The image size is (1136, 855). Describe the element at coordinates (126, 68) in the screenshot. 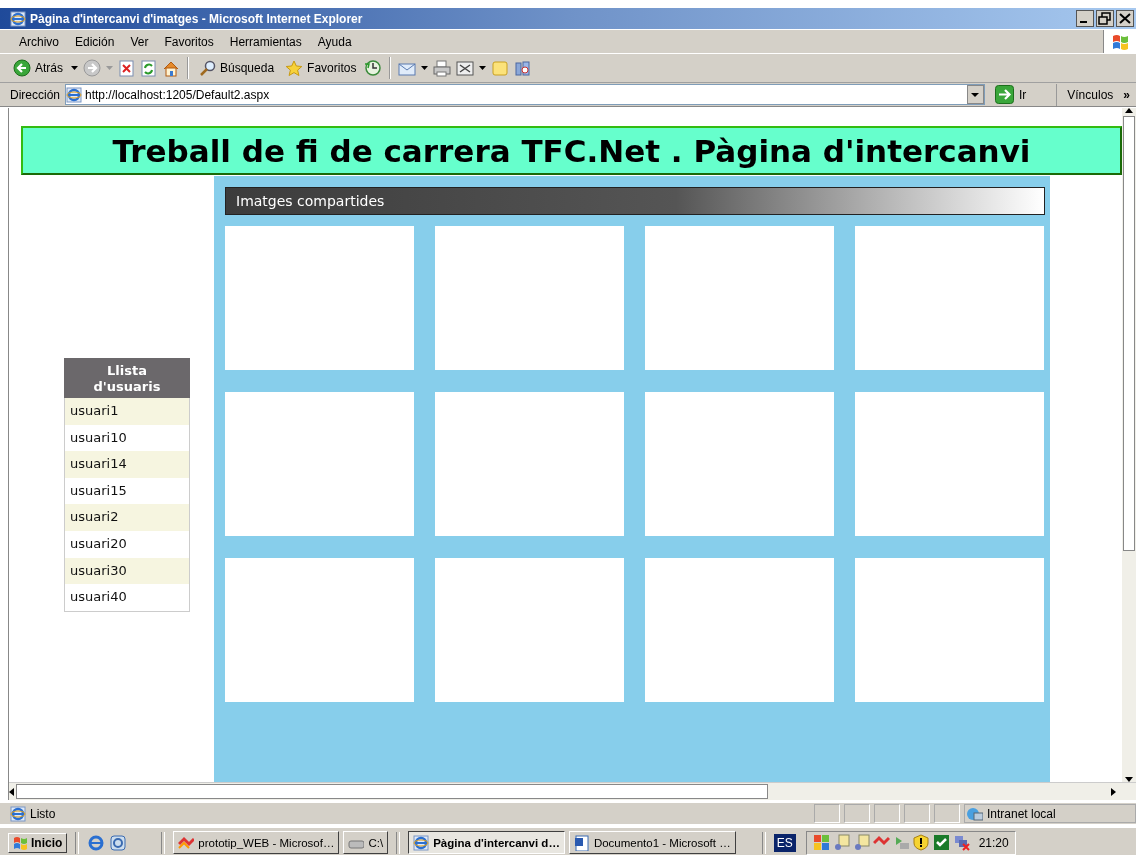

I see `stop-icon` at that location.